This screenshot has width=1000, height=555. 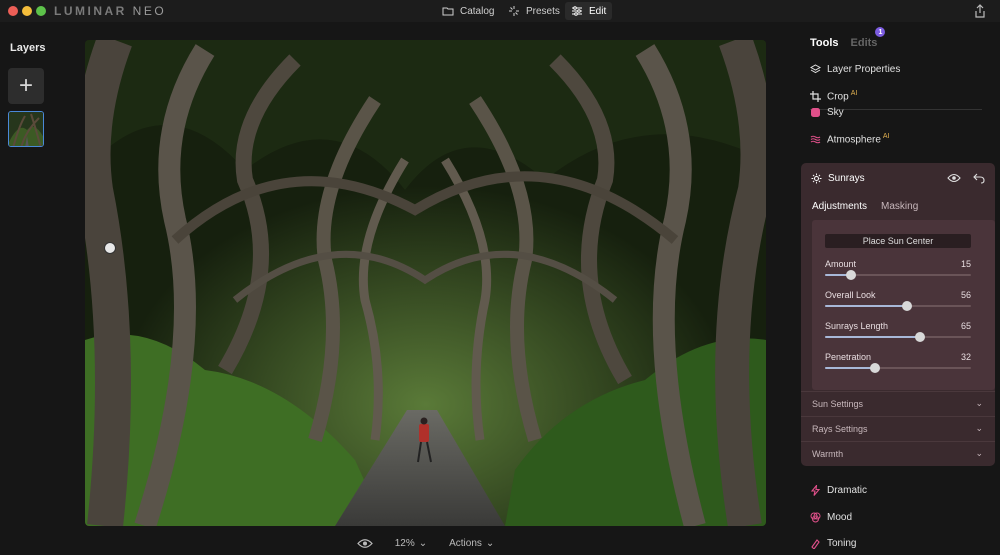 What do you see at coordinates (838, 490) in the screenshot?
I see `tool-dramatic: Dramatic` at bounding box center [838, 490].